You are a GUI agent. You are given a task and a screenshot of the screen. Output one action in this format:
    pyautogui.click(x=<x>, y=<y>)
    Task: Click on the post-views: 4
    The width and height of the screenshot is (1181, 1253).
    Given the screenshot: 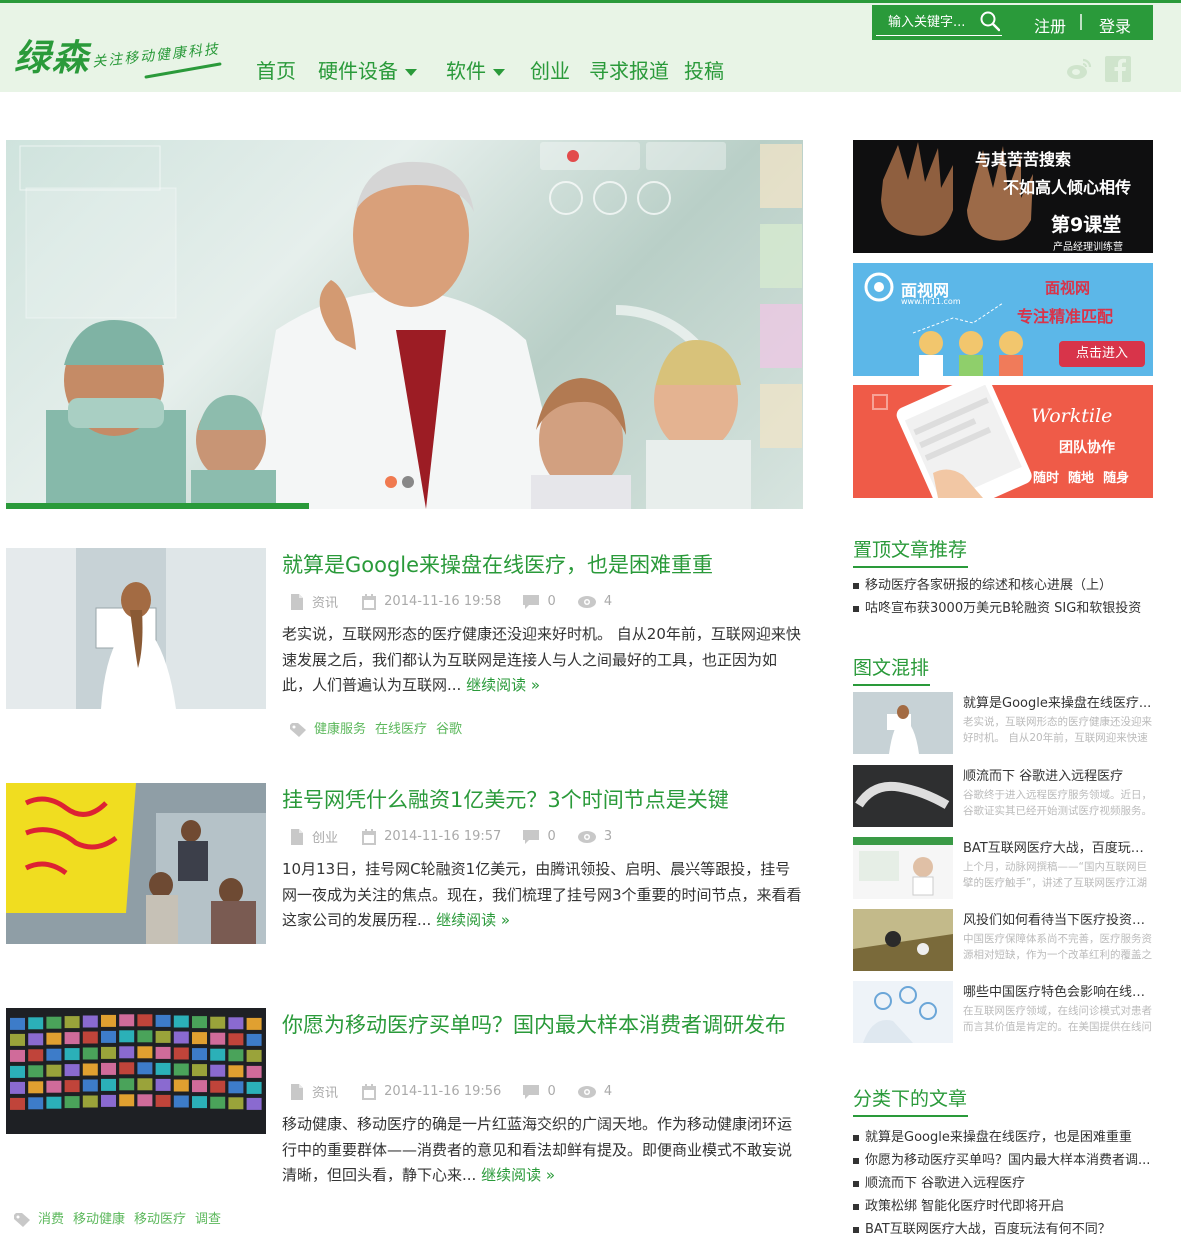 What is the action you would take?
    pyautogui.click(x=608, y=601)
    